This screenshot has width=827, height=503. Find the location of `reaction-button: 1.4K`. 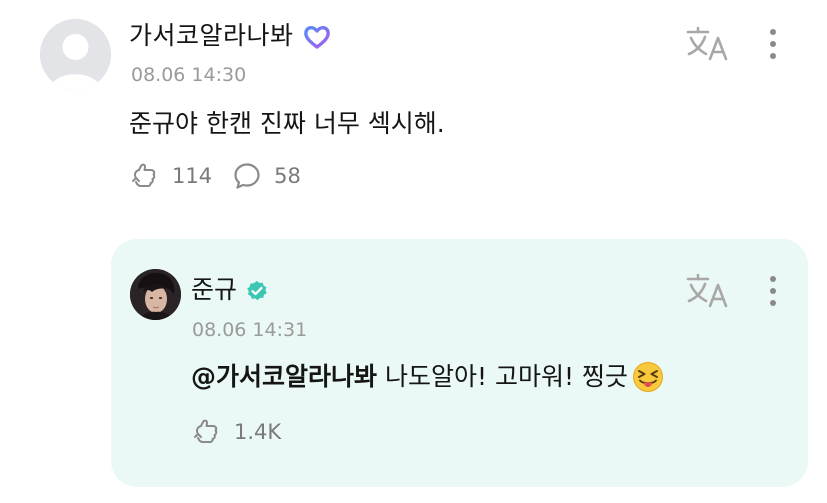

reaction-button: 1.4K is located at coordinates (236, 432).